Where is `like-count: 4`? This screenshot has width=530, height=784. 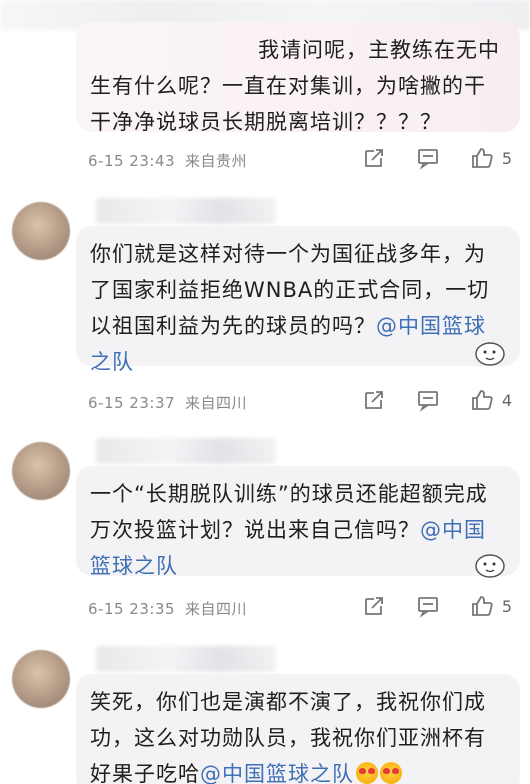
like-count: 4 is located at coordinates (506, 400).